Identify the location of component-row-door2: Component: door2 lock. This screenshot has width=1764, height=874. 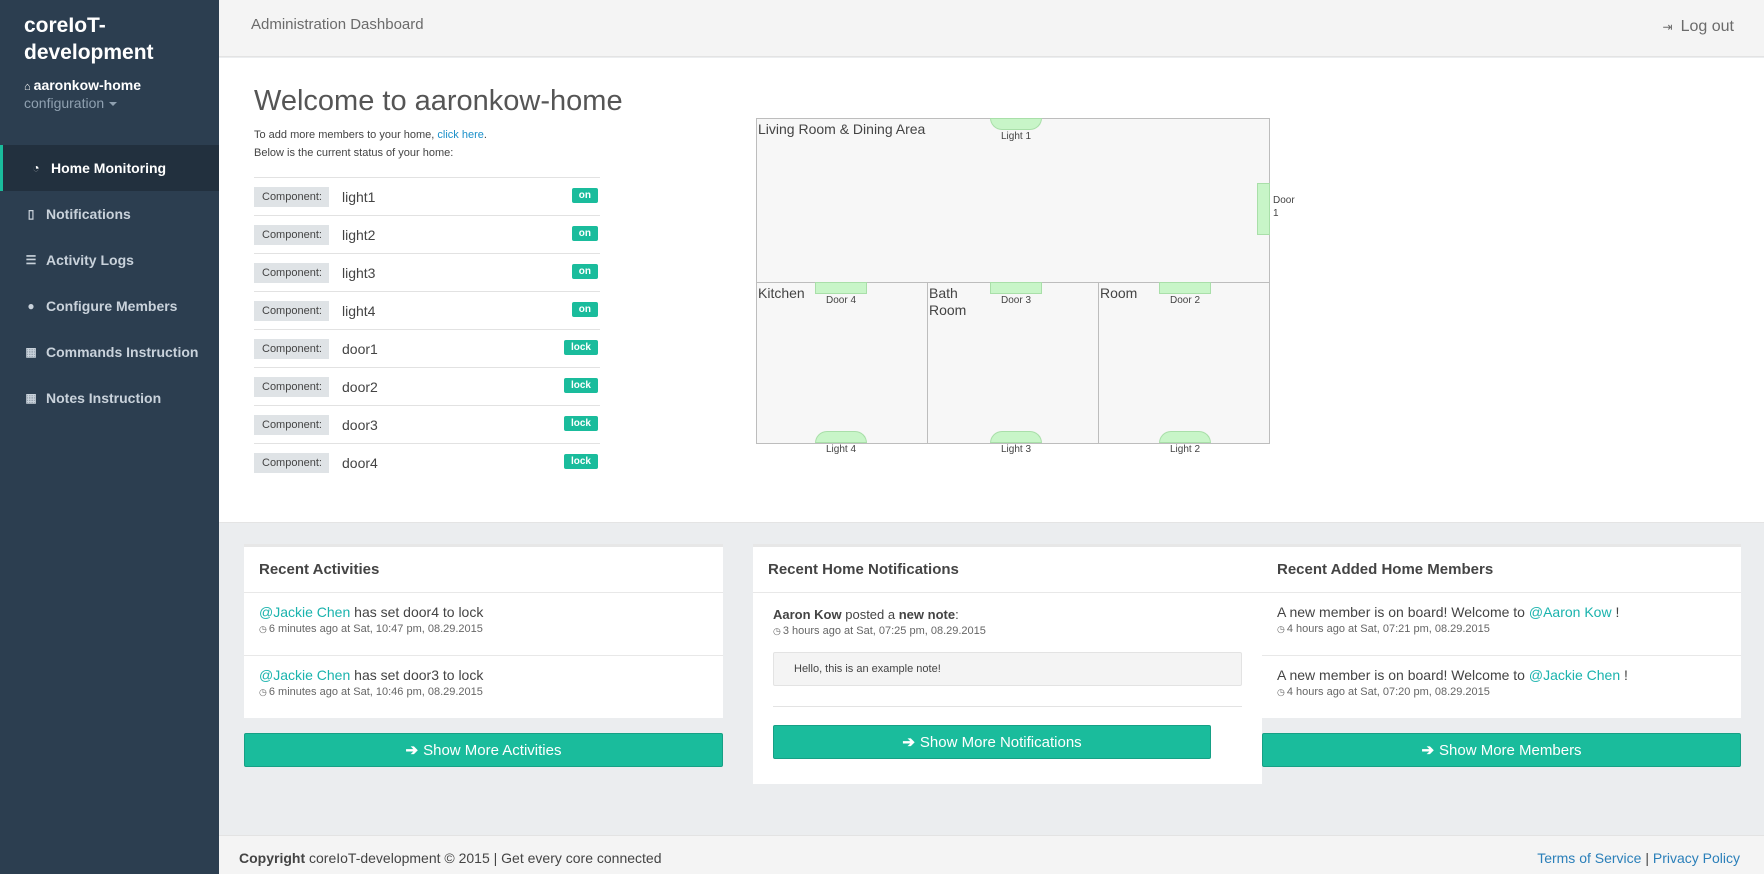
(427, 386).